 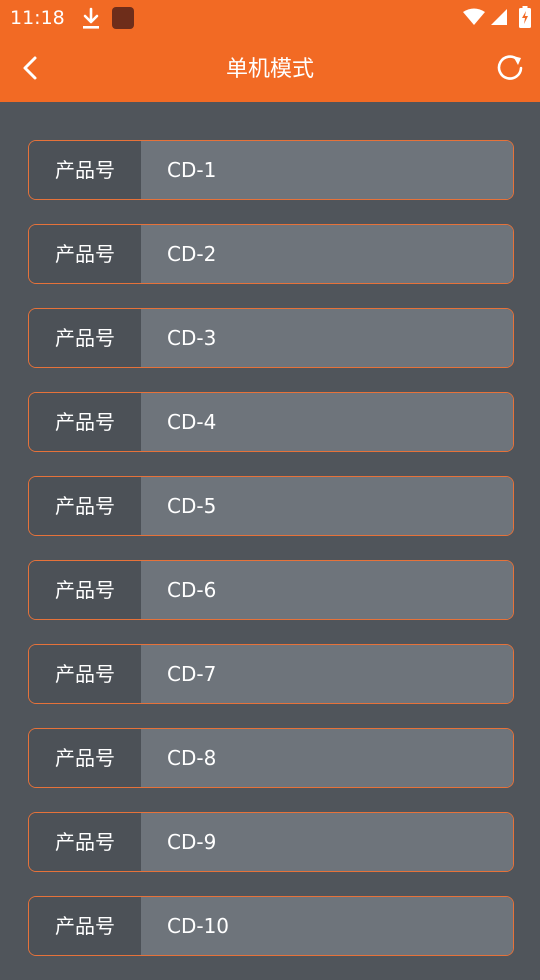 I want to click on product-value-field: CD-4, so click(x=327, y=422).